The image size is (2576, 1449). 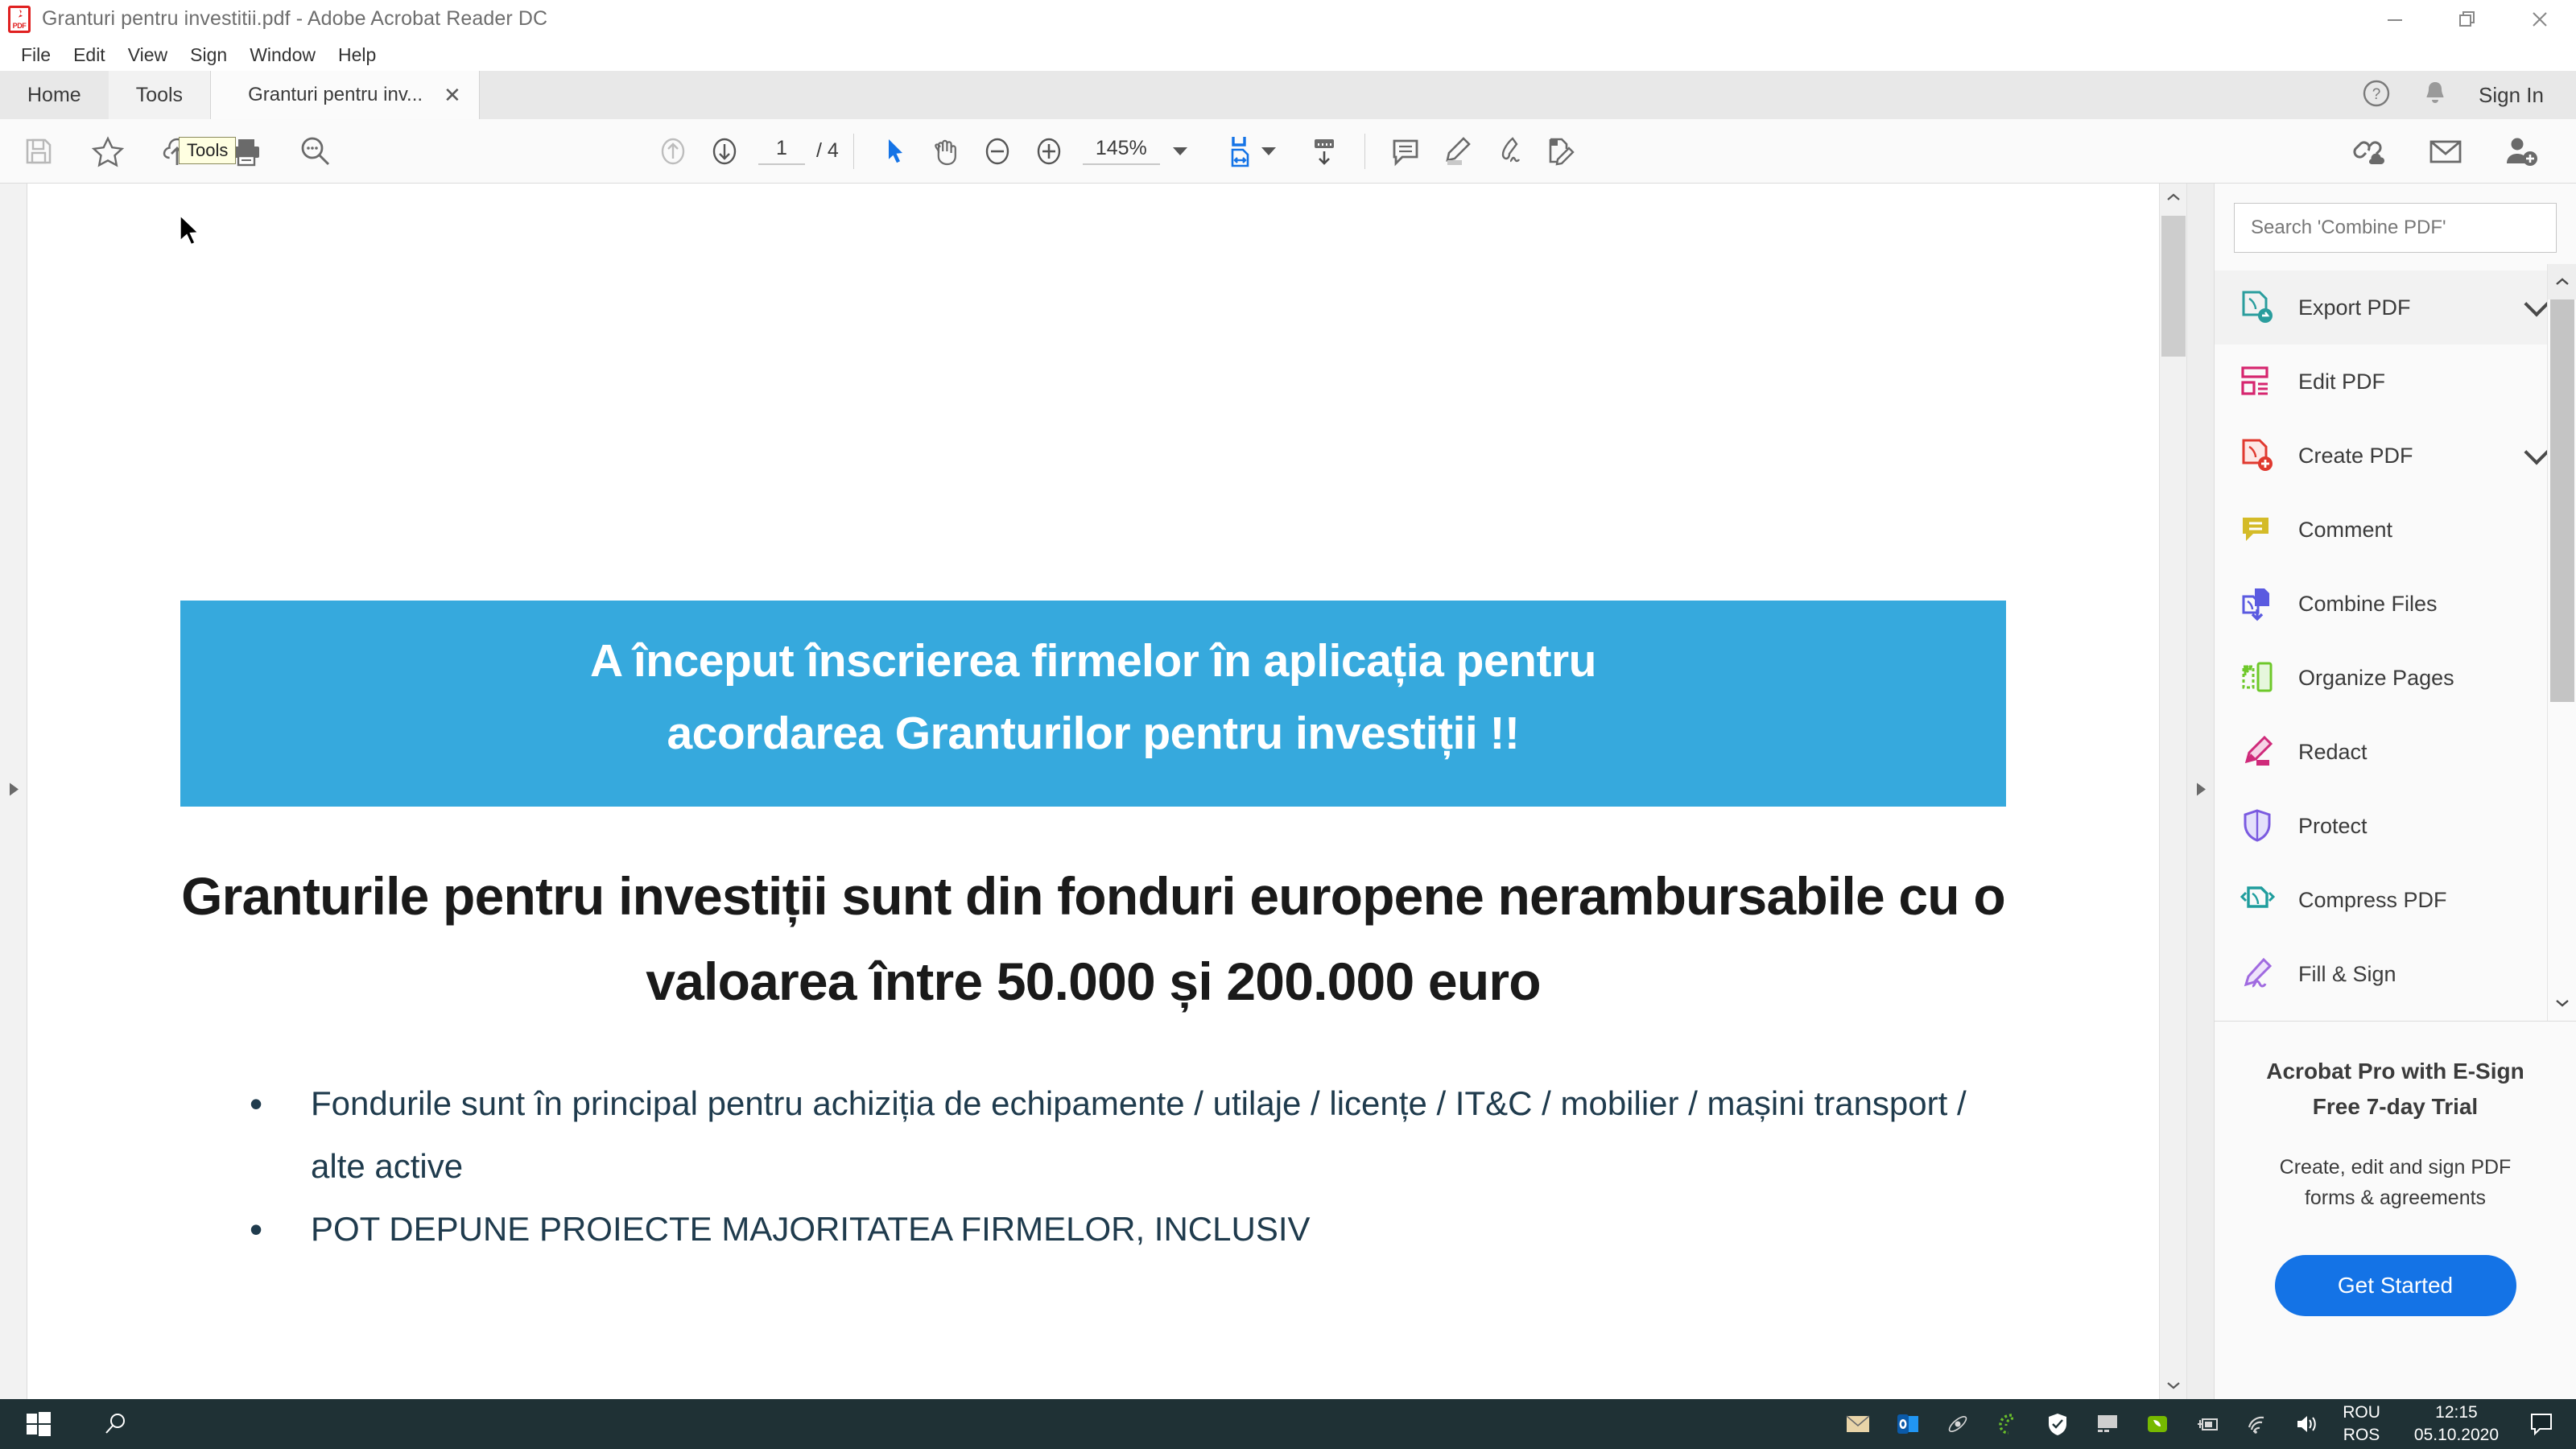 I want to click on security-shield-tray-icon, so click(x=2057, y=1424).